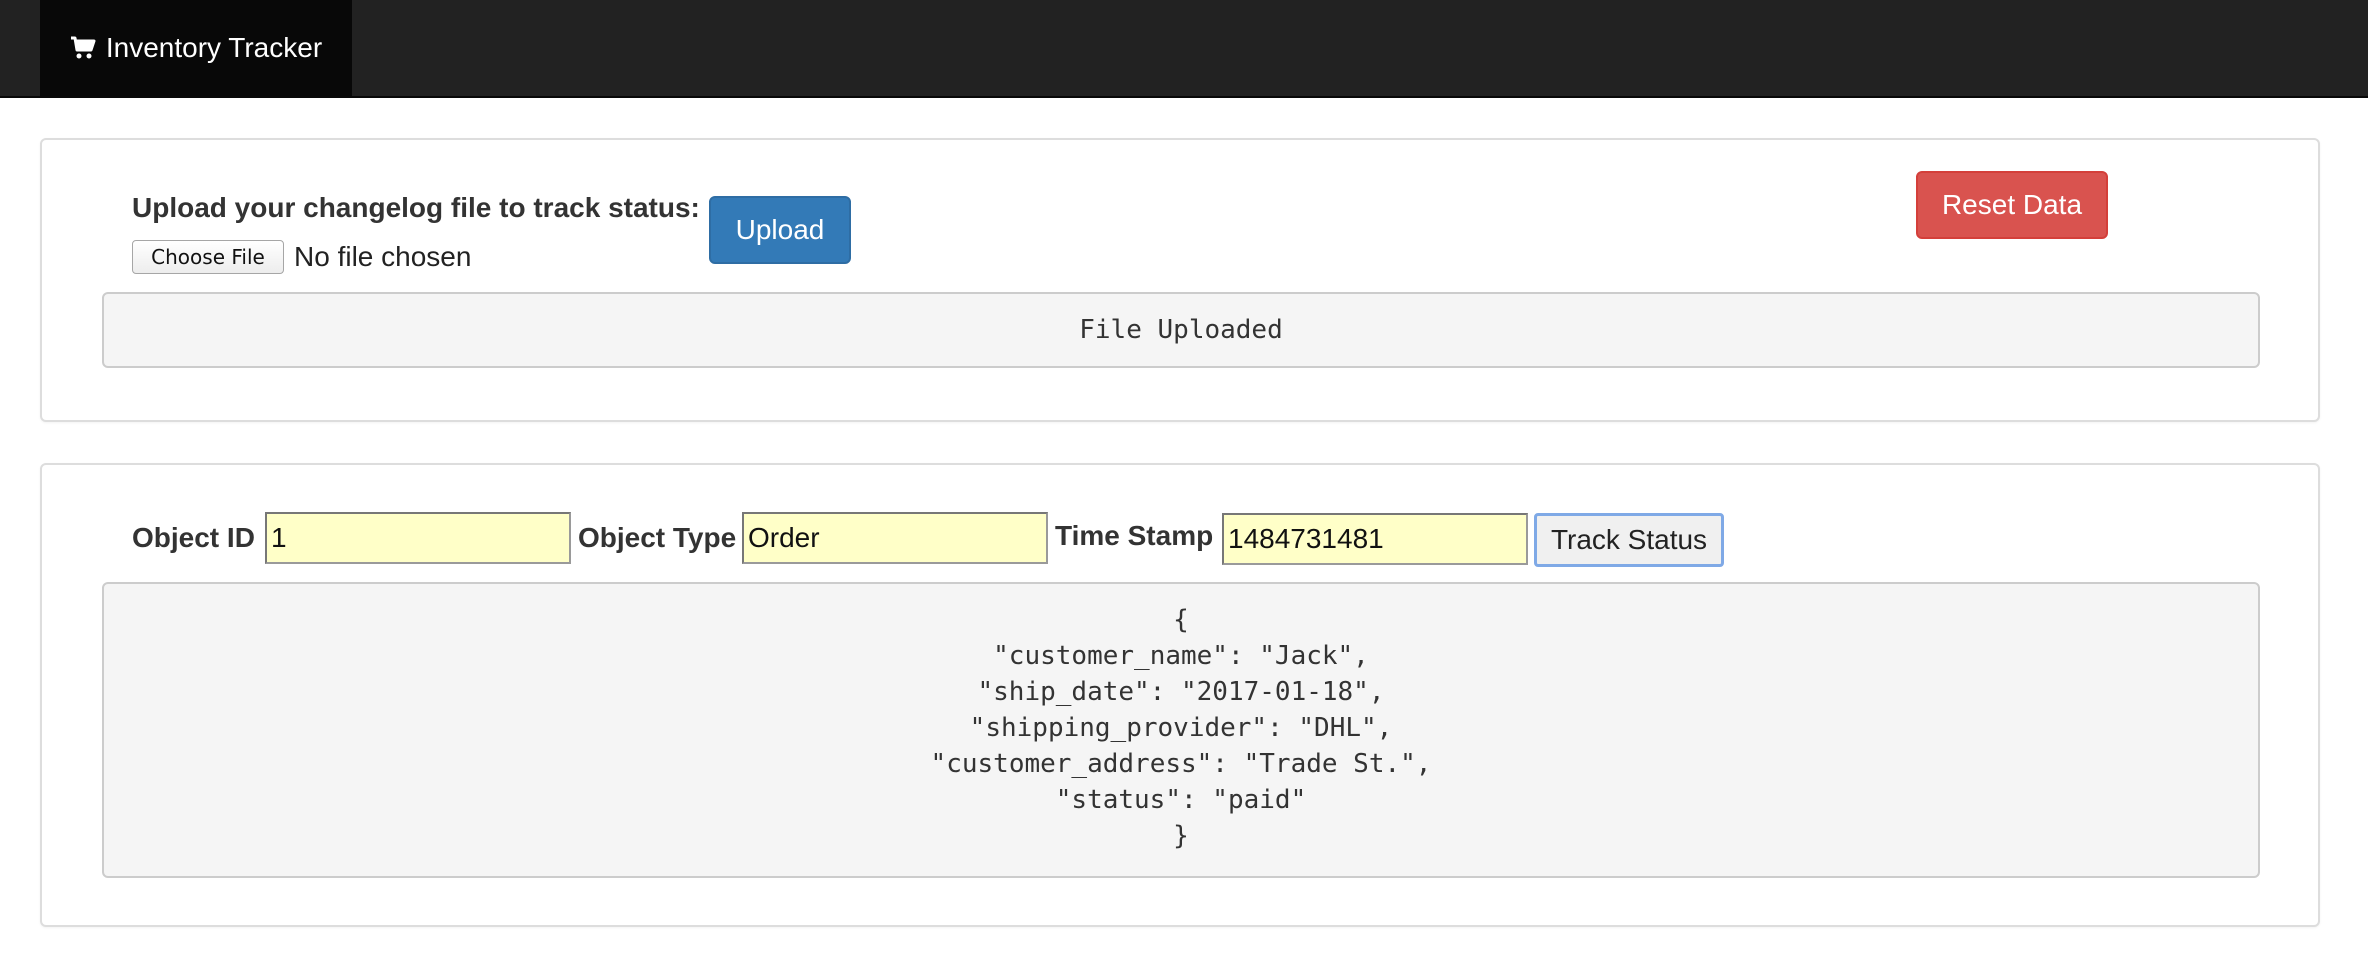  I want to click on reset-data-button: Reset Data, so click(2012, 205).